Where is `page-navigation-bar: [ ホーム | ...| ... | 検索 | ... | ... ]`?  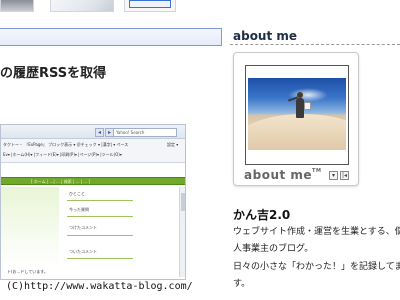 page-navigation-bar: [ ホーム | ...| ... | 検索 | ... | ... ] is located at coordinates (93, 181).